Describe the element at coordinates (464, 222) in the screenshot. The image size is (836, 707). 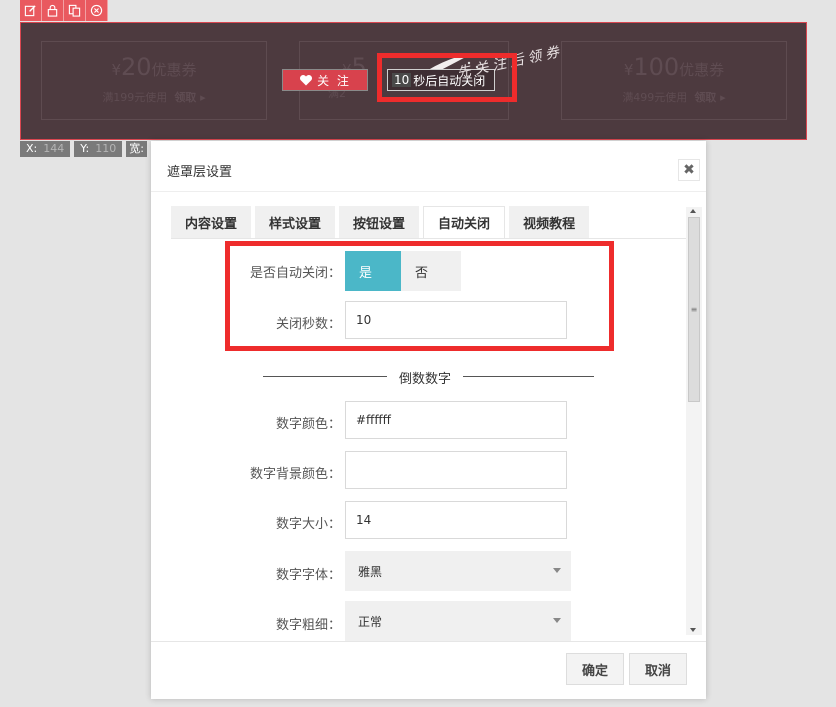
I see `tab-auto-close: 自动关闭` at that location.